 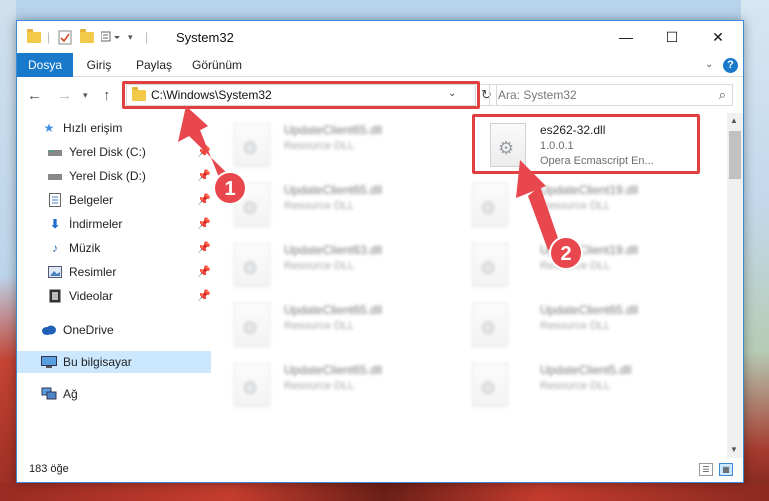 What do you see at coordinates (114, 200) in the screenshot?
I see `sidebar-item-documents: Belgeler 📌` at bounding box center [114, 200].